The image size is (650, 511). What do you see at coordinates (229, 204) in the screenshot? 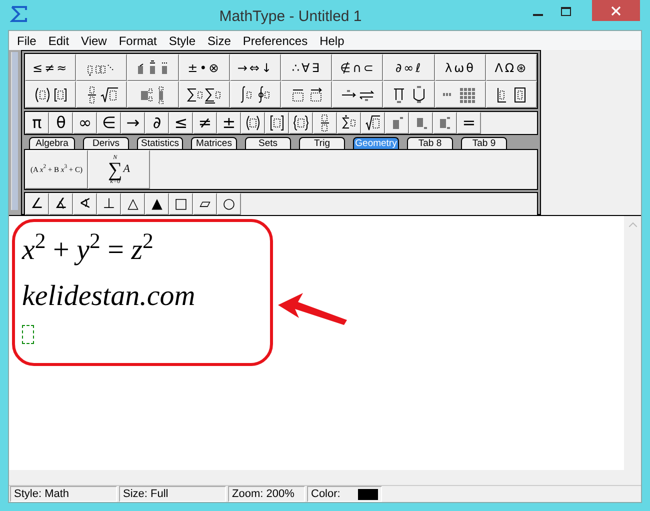
I see `palette-button: ○` at bounding box center [229, 204].